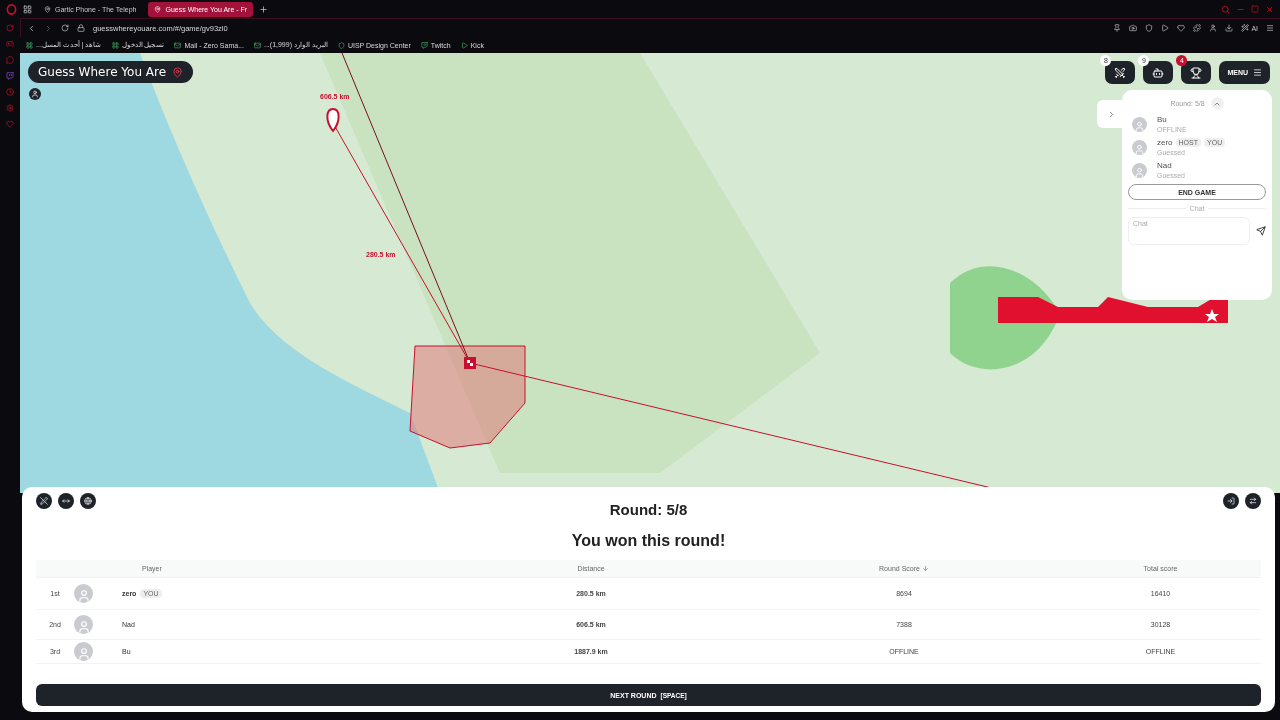 Image resolution: width=1280 pixels, height=720 pixels. Describe the element at coordinates (1162, 119) in the screenshot. I see `player-name: Bu` at that location.